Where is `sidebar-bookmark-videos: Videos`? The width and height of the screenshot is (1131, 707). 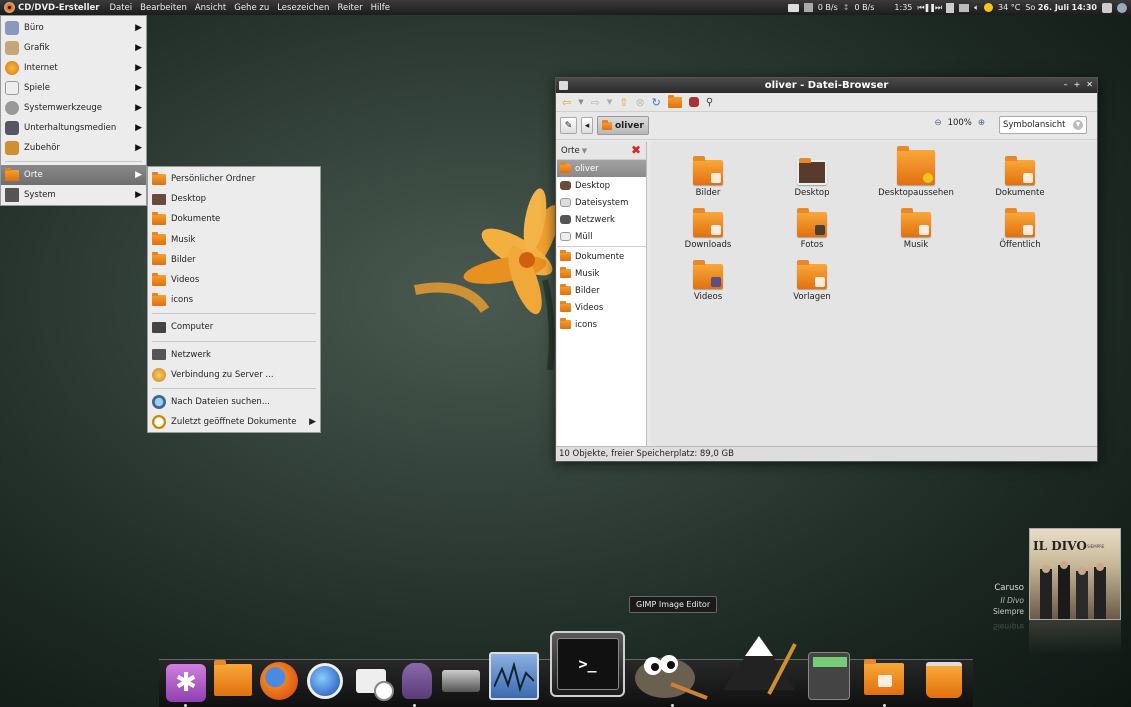
sidebar-bookmark-videos: Videos is located at coordinates (601, 307).